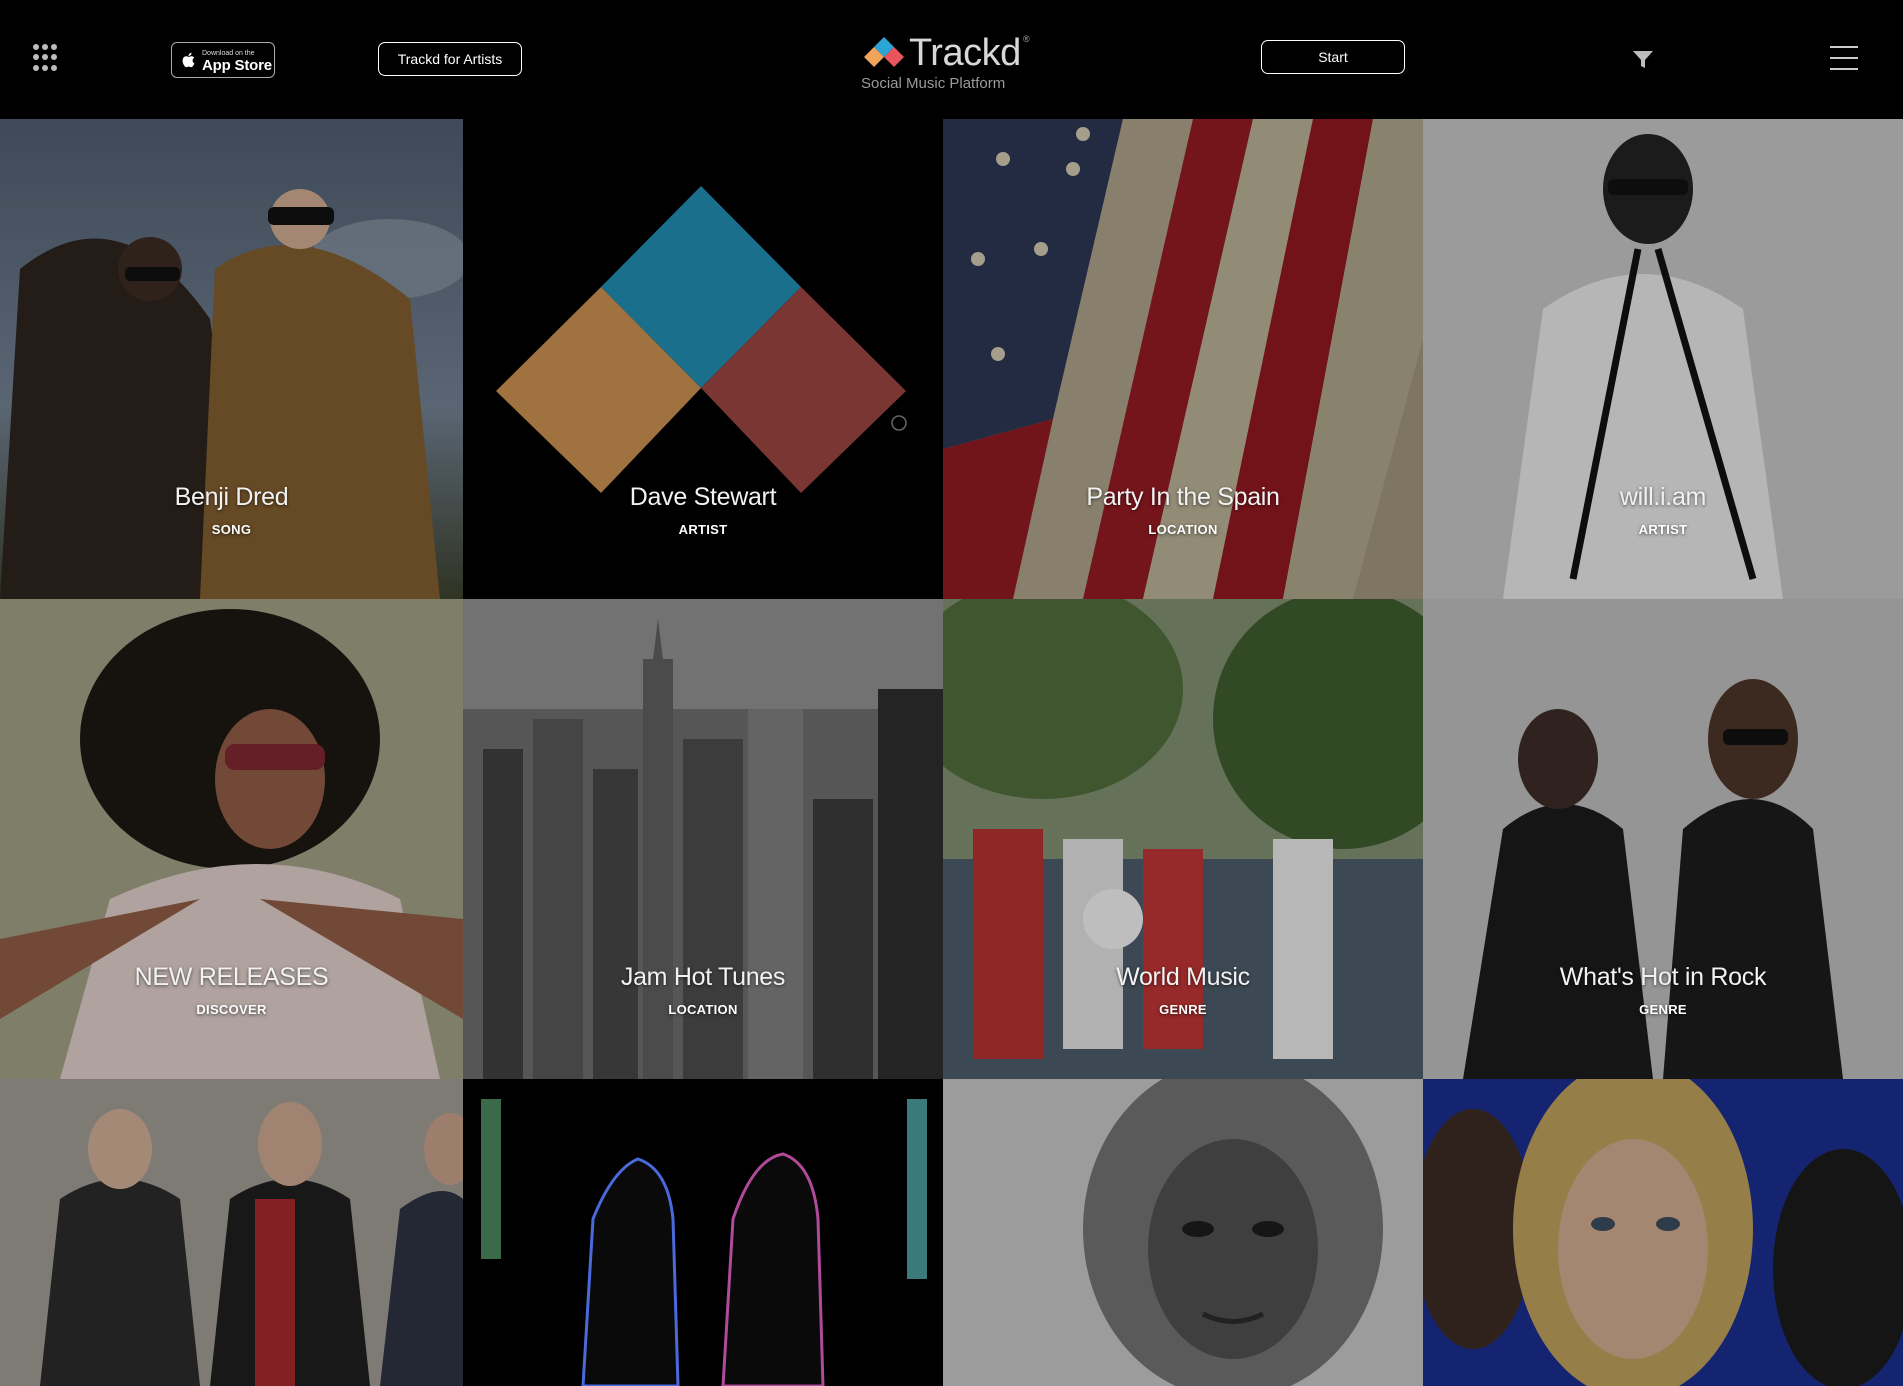  I want to click on tile-type: SONG, so click(231, 529).